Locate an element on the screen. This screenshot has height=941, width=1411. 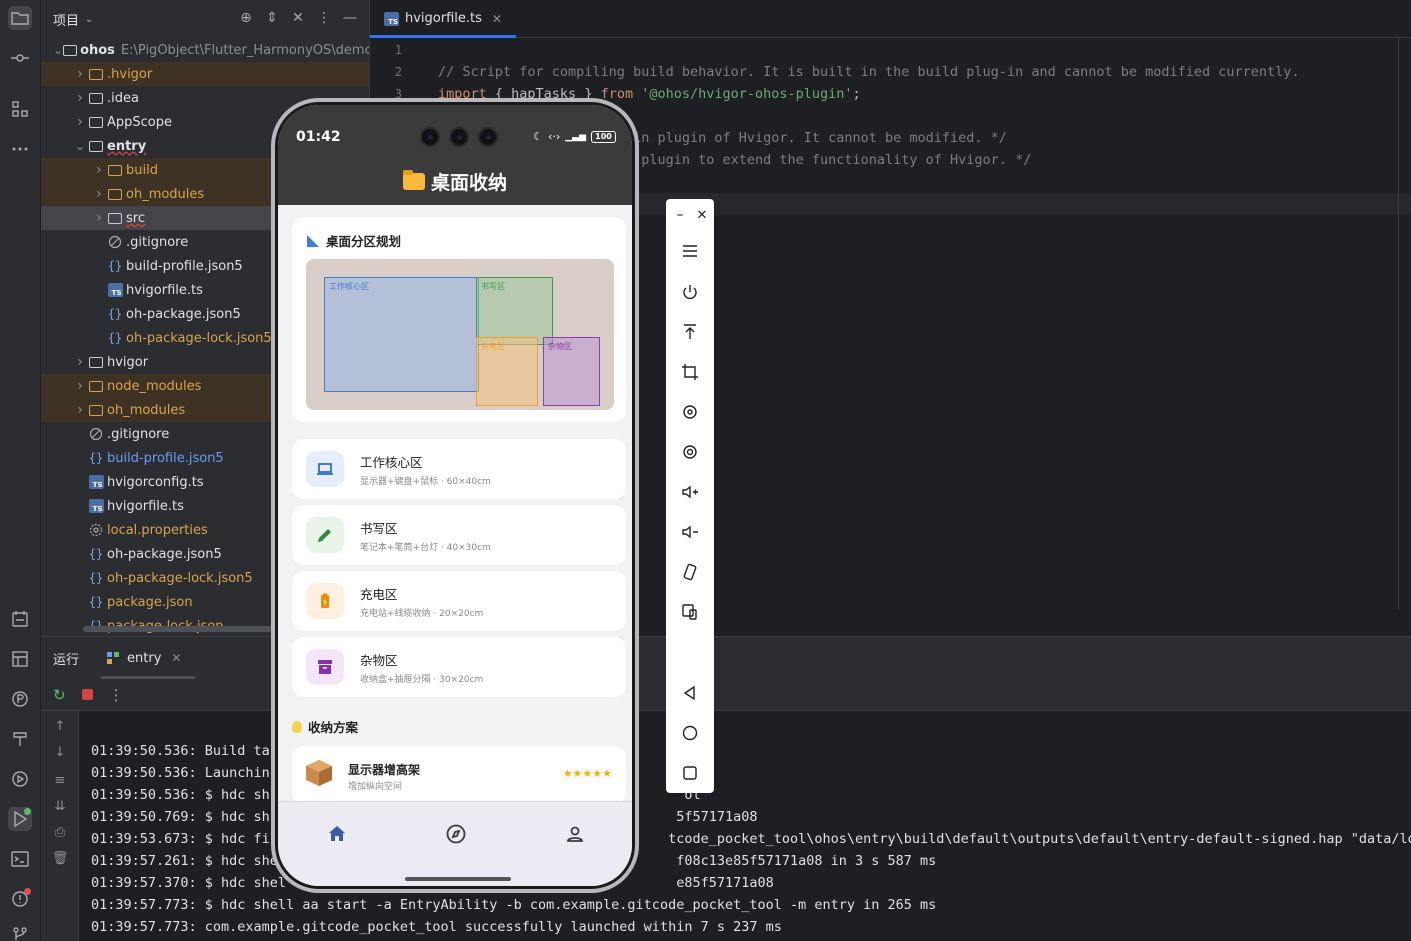
shake-icon is located at coordinates (690, 572).